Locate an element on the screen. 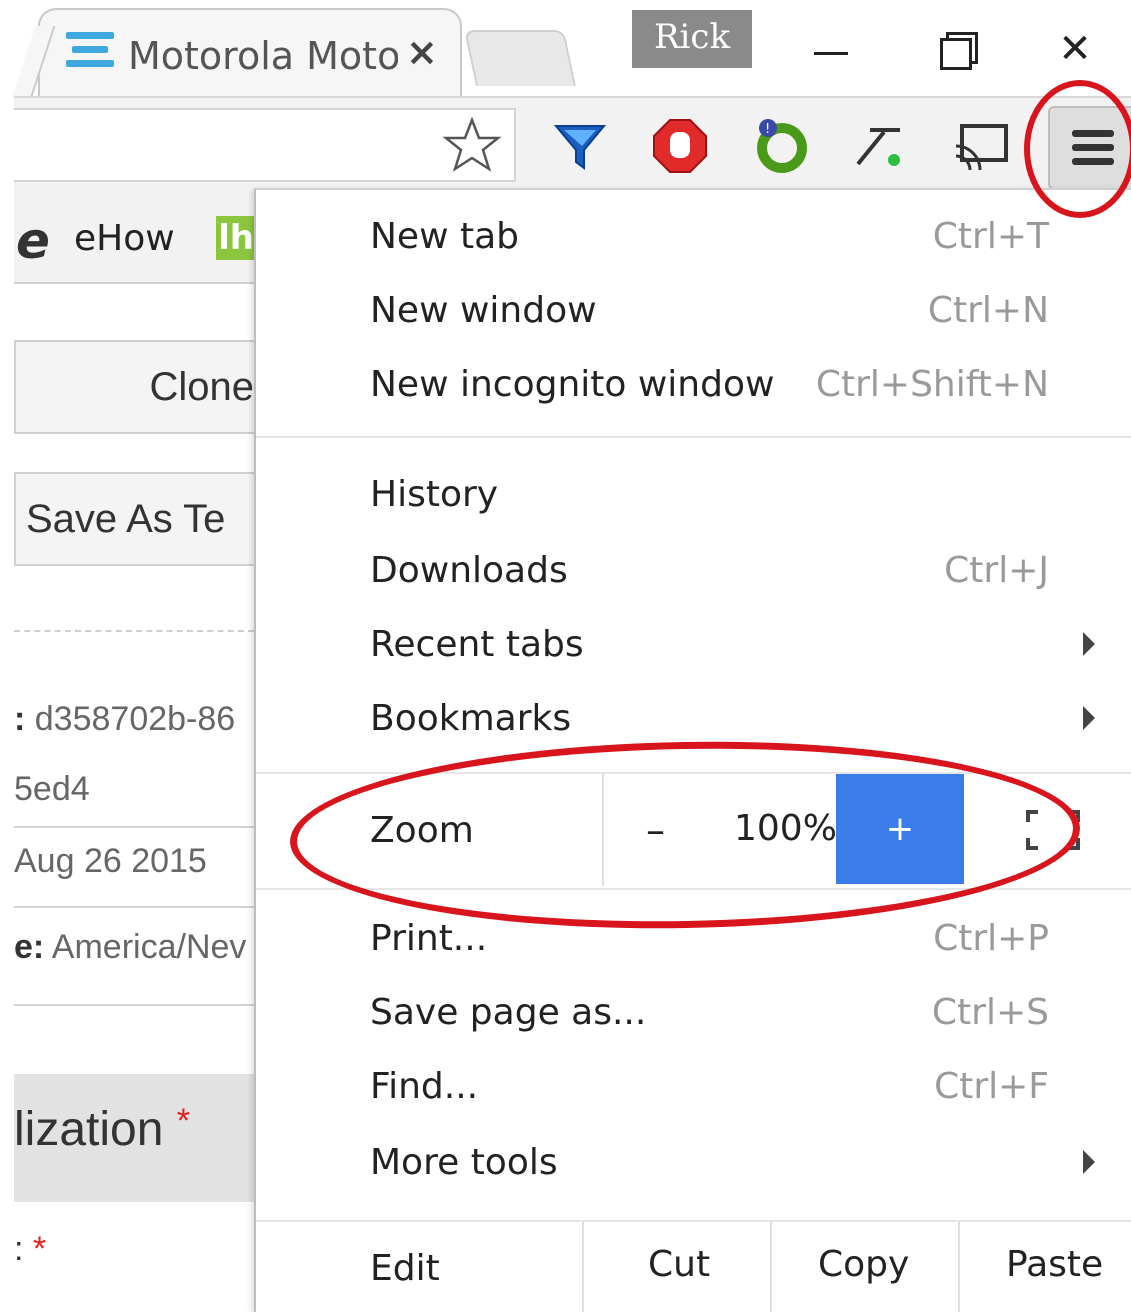 This screenshot has width=1131, height=1312. menu-item-downloads: Downloads Ctrl+J is located at coordinates (693, 576).